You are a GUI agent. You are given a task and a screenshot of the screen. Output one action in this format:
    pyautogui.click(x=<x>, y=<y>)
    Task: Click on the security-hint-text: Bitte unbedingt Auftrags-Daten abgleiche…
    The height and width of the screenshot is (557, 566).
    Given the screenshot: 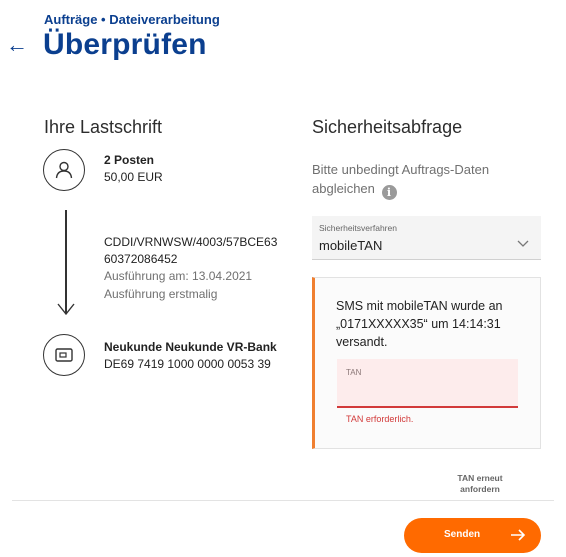 What is the action you would take?
    pyautogui.click(x=401, y=179)
    